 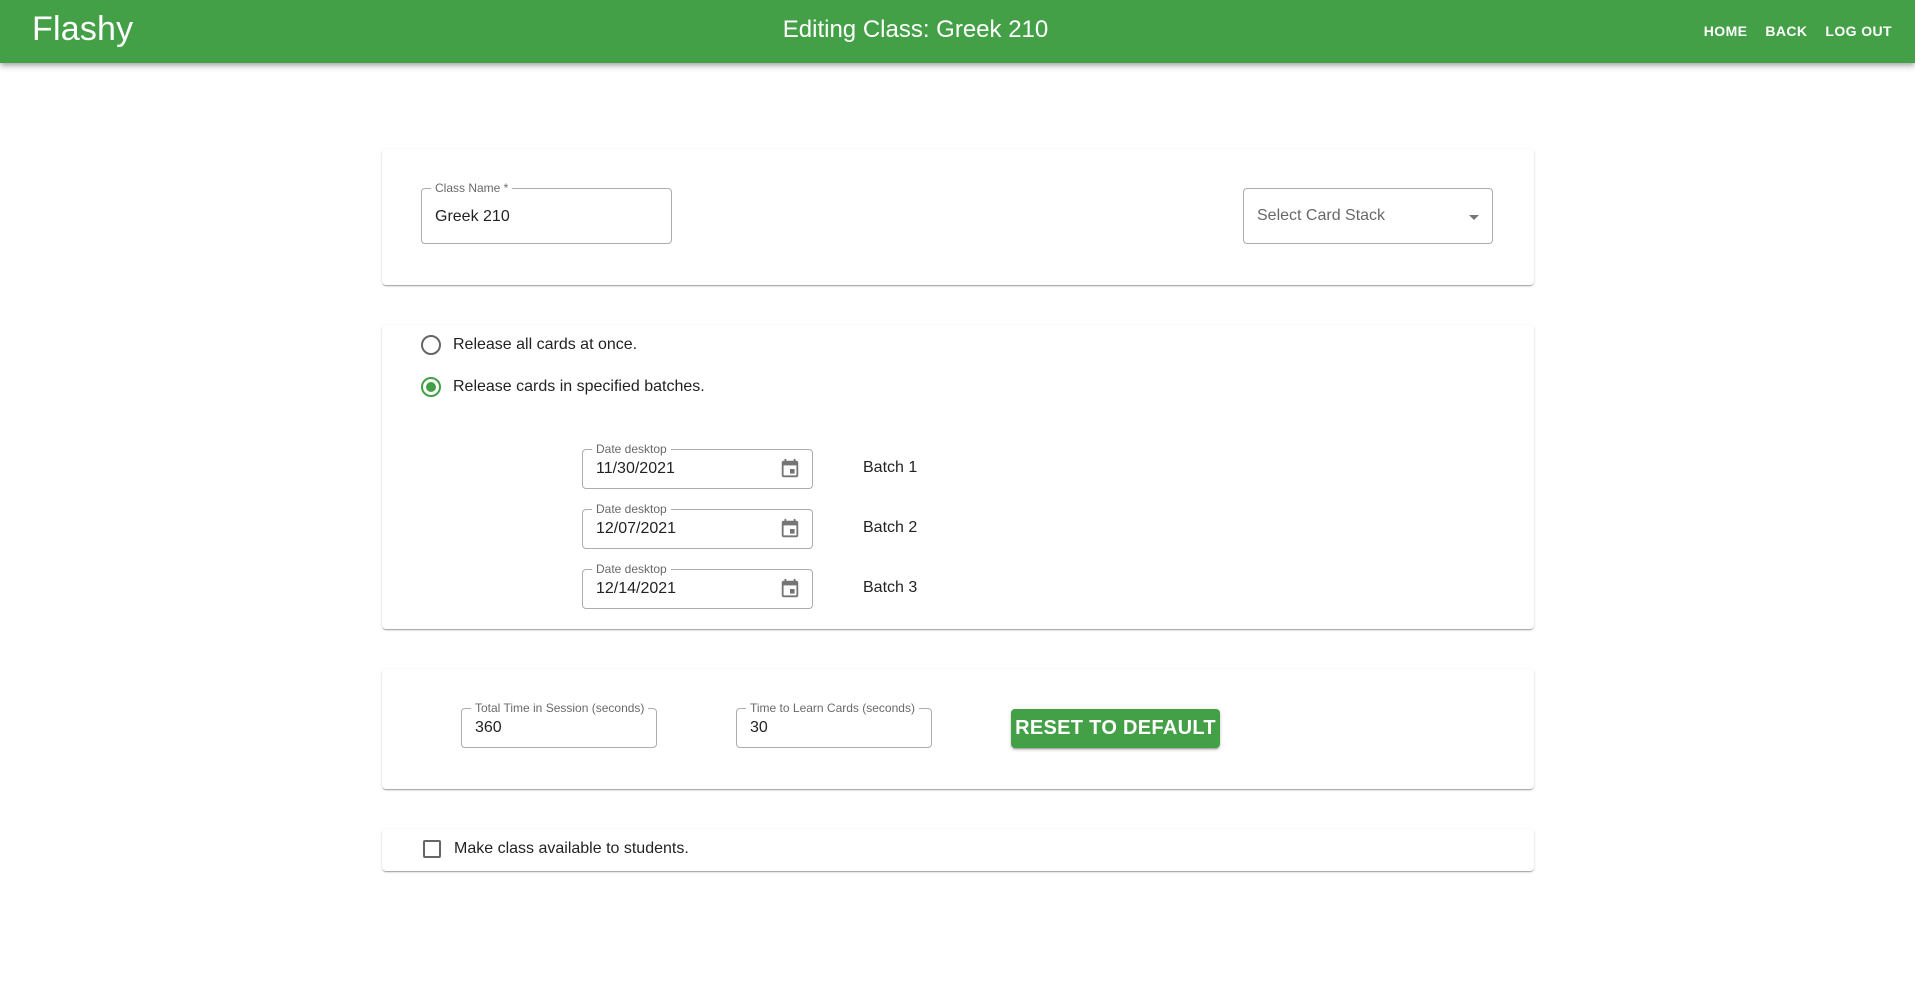 What do you see at coordinates (472, 217) in the screenshot?
I see `class-name-input: Greek 210` at bounding box center [472, 217].